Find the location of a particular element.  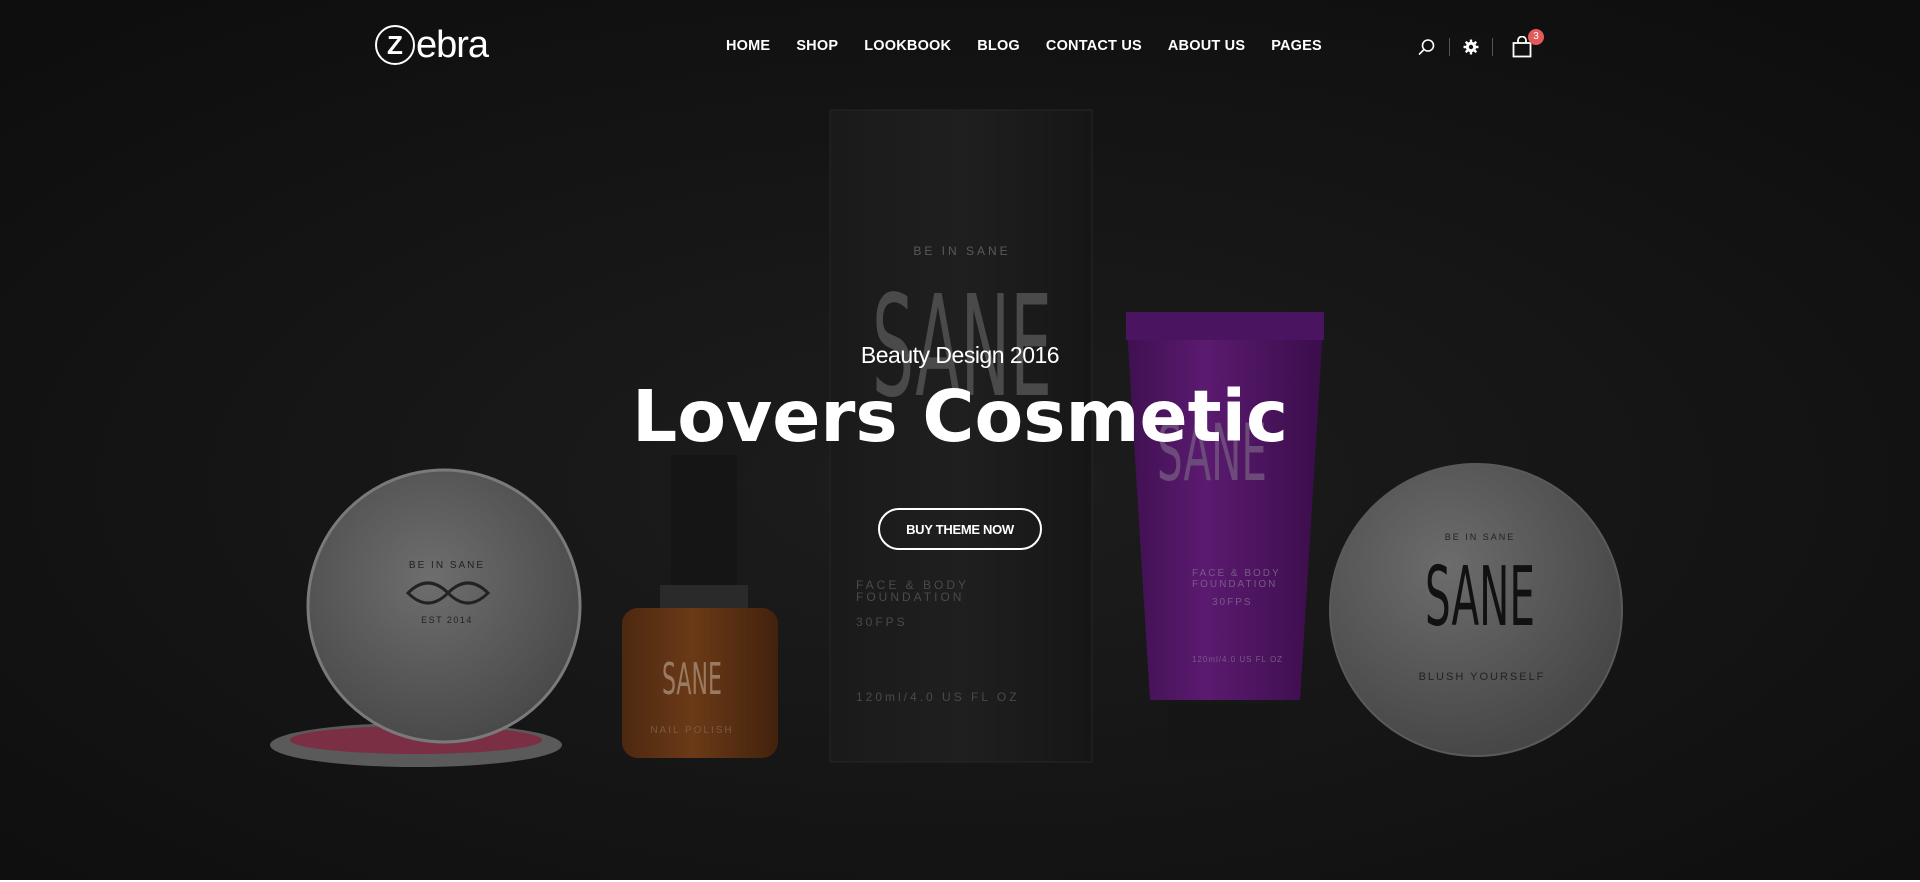

gear-icon is located at coordinates (1471, 47).